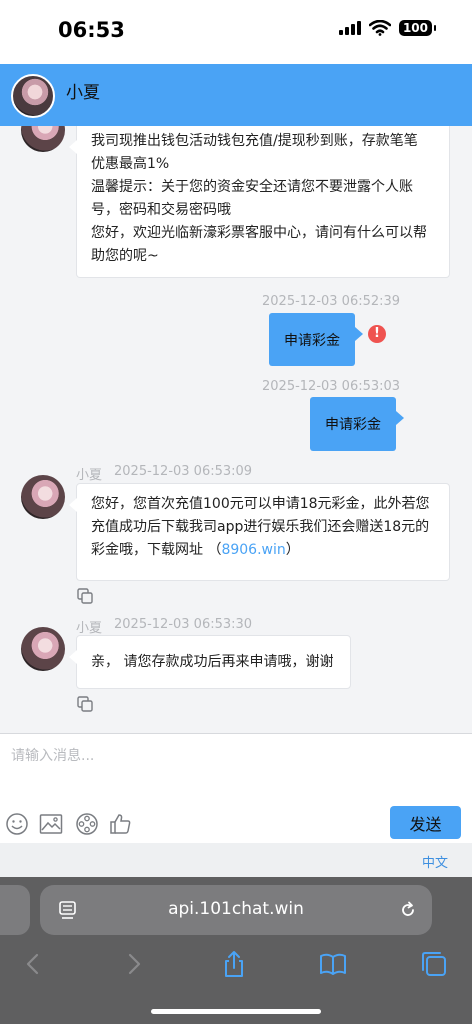 Image resolution: width=472 pixels, height=1024 pixels. Describe the element at coordinates (125, 256) in the screenshot. I see `message-line: 助您的呢~` at that location.